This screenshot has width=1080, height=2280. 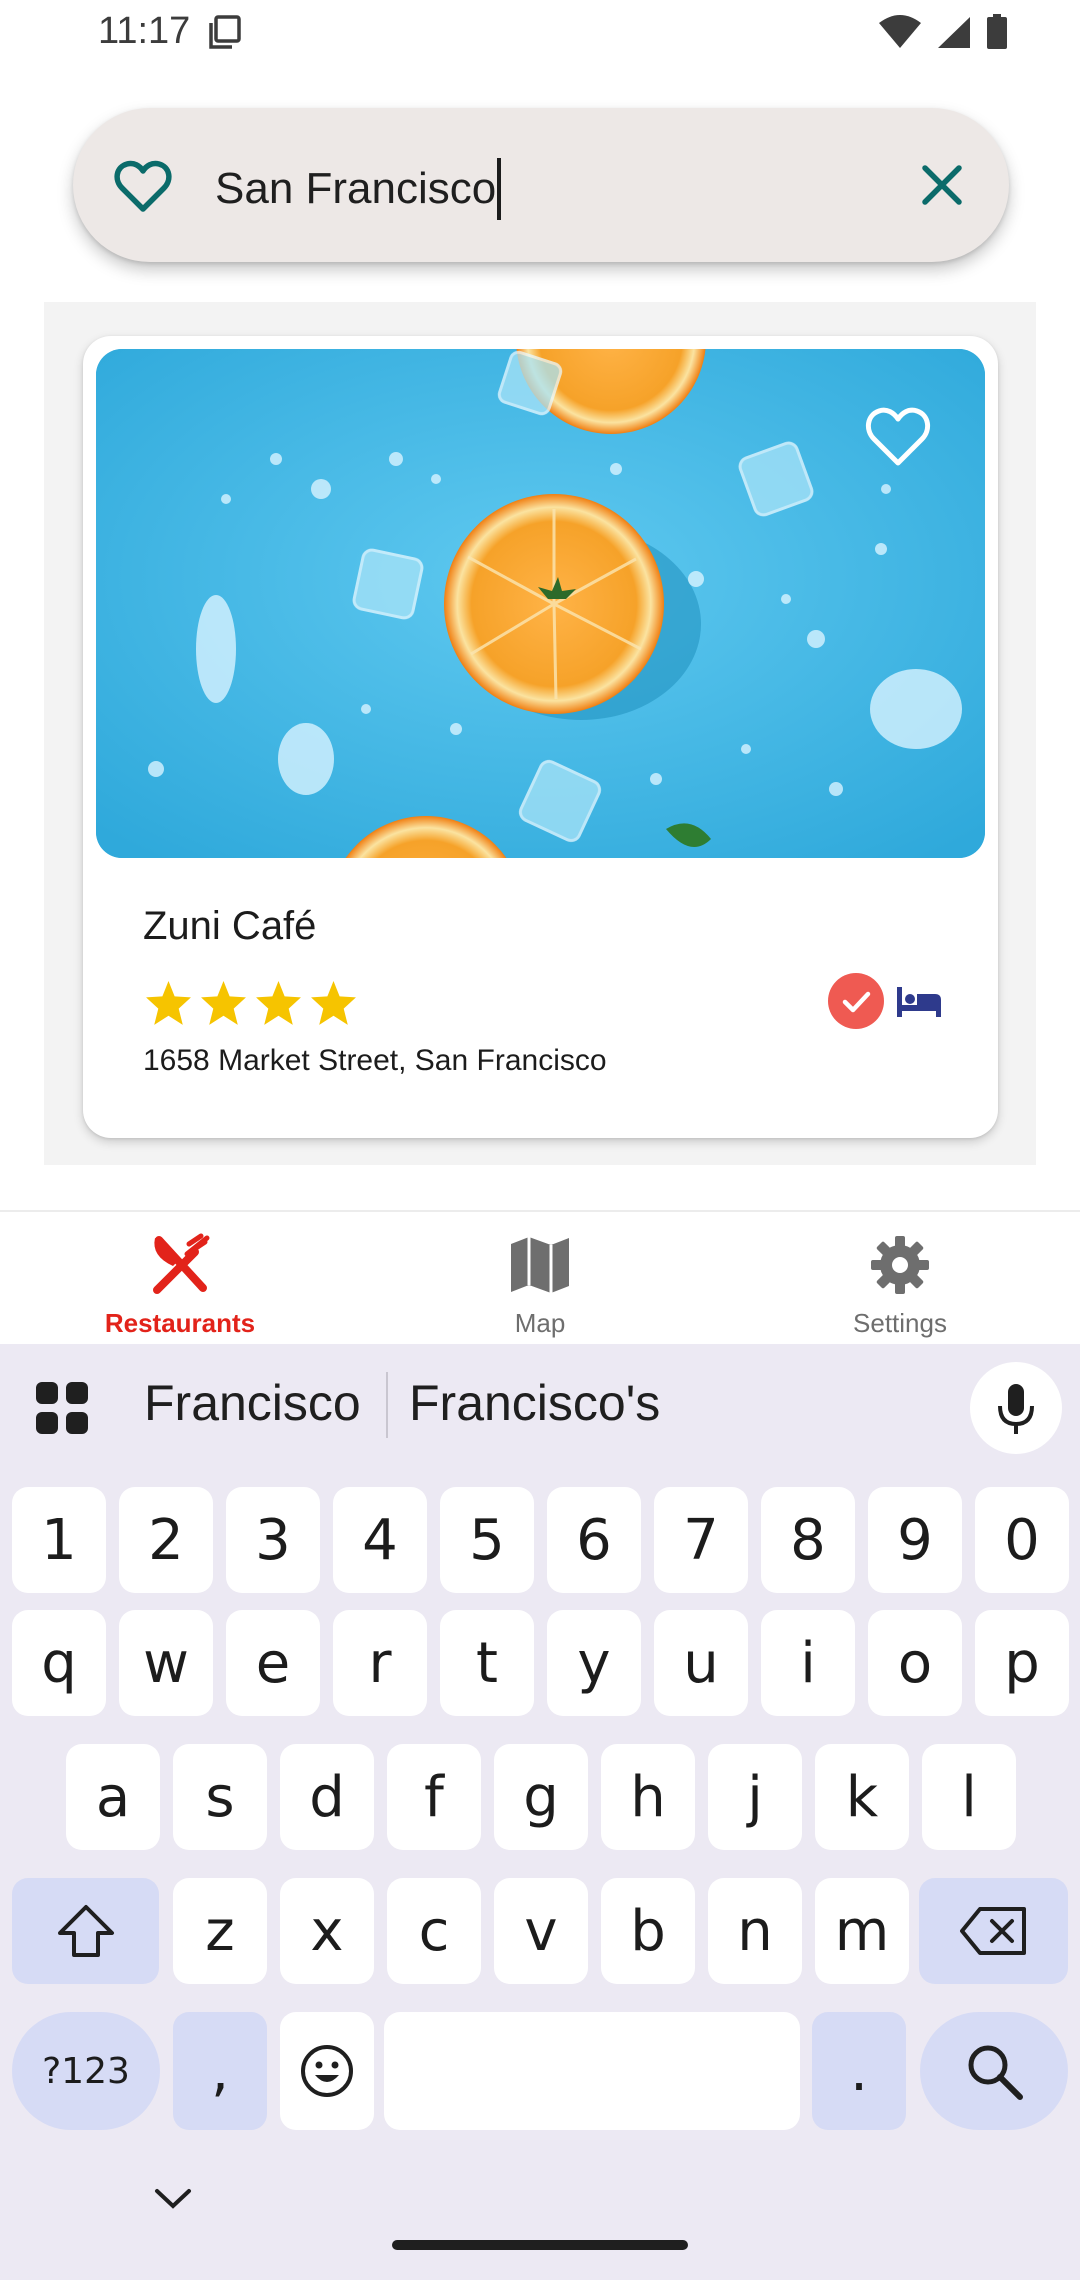 What do you see at coordinates (1022, 1540) in the screenshot?
I see `key-0: 0` at bounding box center [1022, 1540].